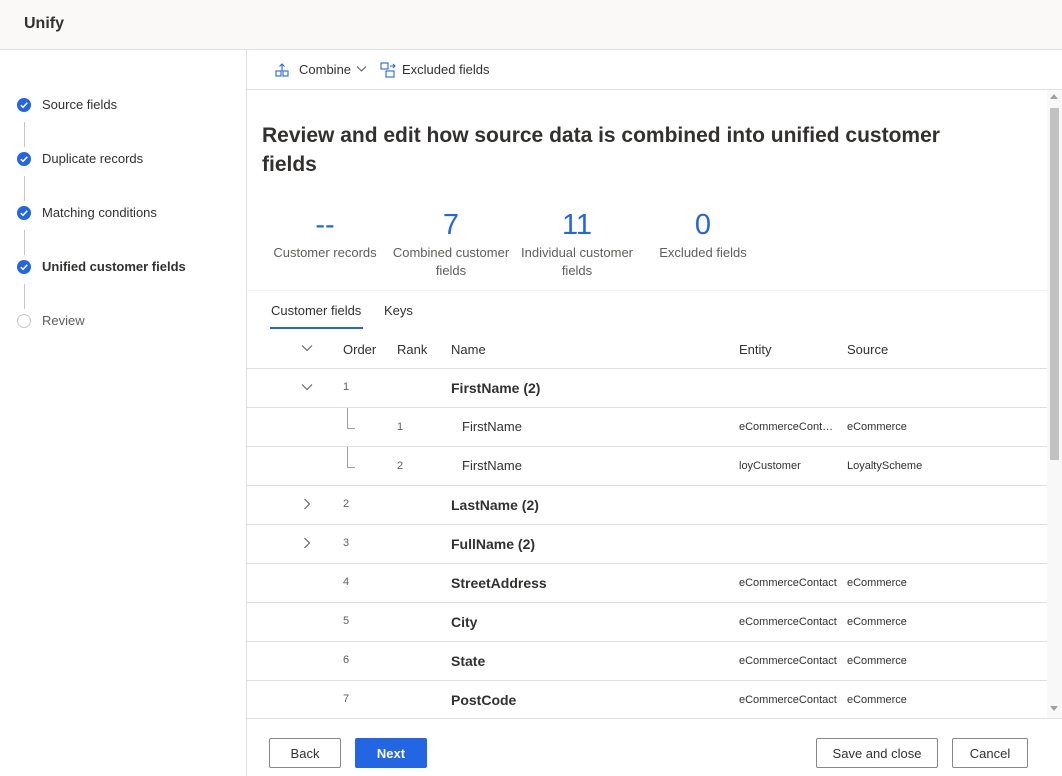  I want to click on table-row-group: 3 FullName (2), so click(647, 543).